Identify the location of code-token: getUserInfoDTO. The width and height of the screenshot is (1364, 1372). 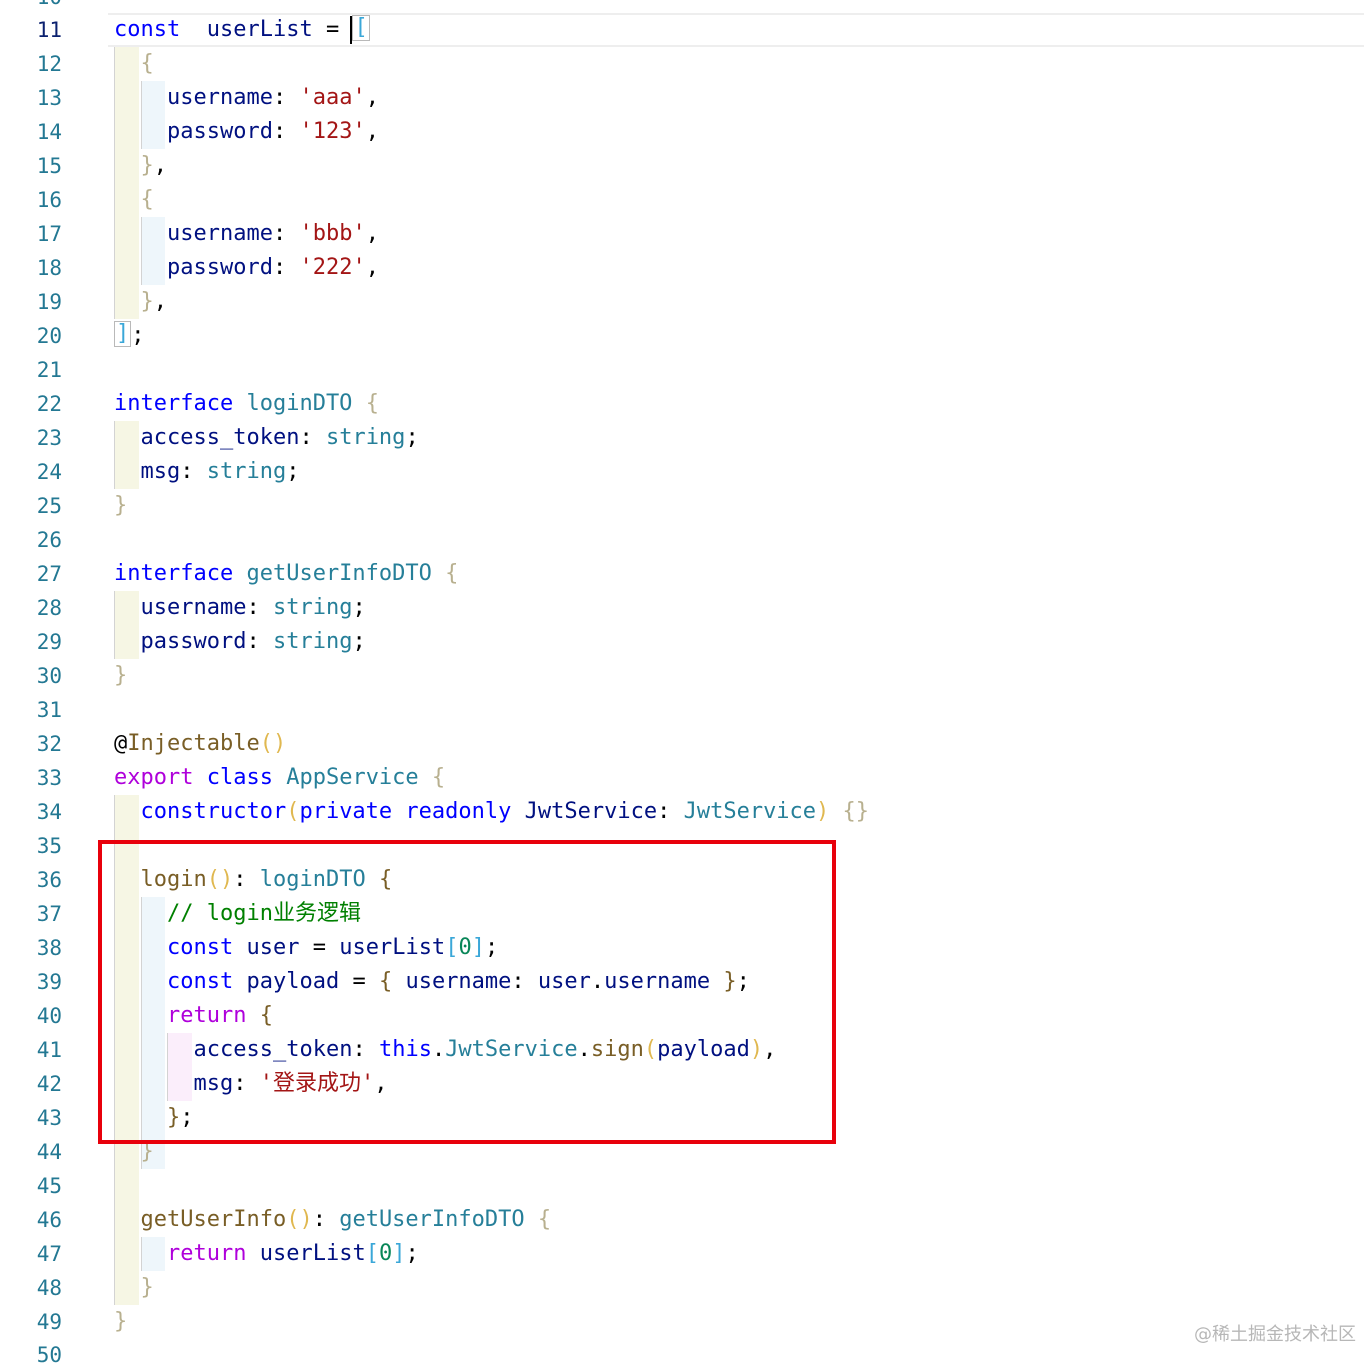
(432, 1219).